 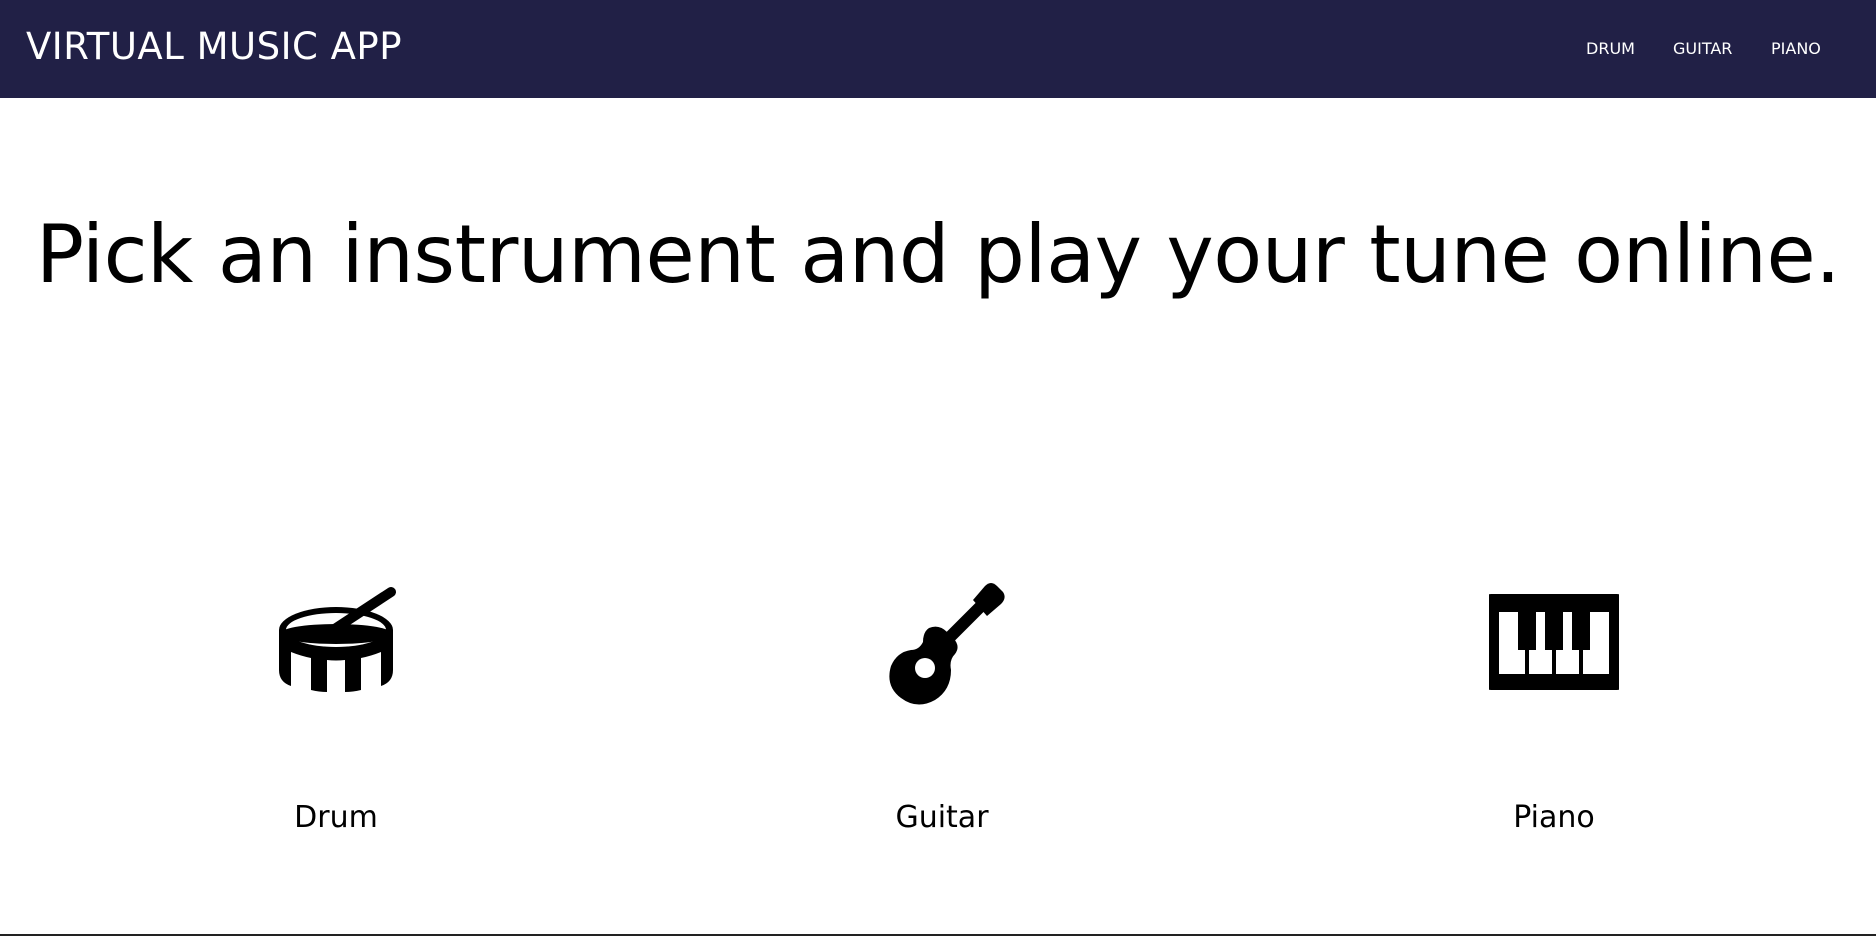 I want to click on nav-link-piano: PIANO, so click(x=1796, y=49).